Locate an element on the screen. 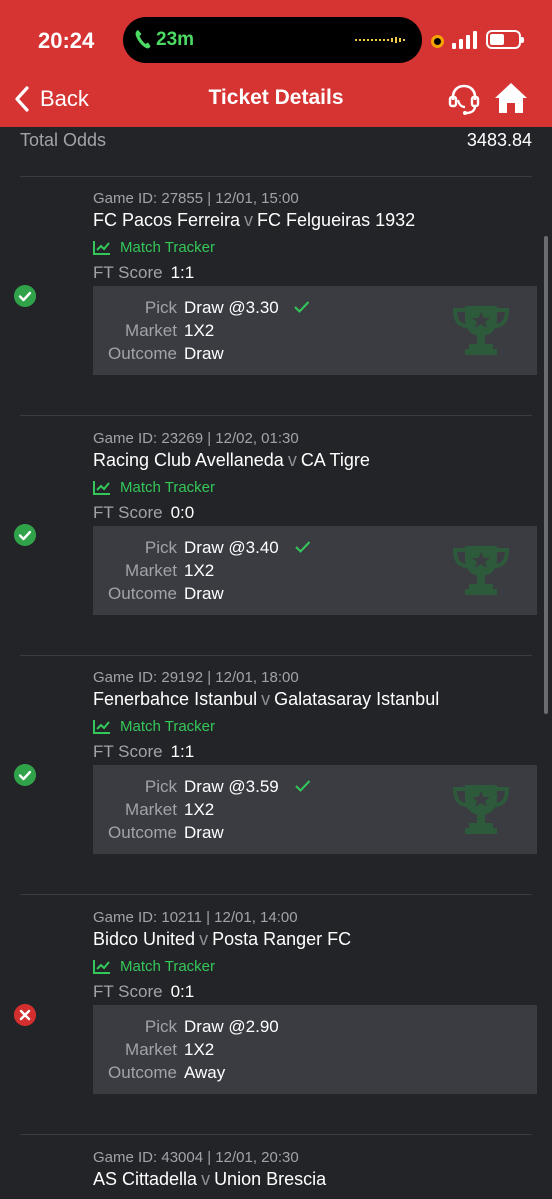 This screenshot has height=1199, width=552. match-teams: Fenerbahce Istanbul v Galatasaray Istanbul is located at coordinates (266, 699).